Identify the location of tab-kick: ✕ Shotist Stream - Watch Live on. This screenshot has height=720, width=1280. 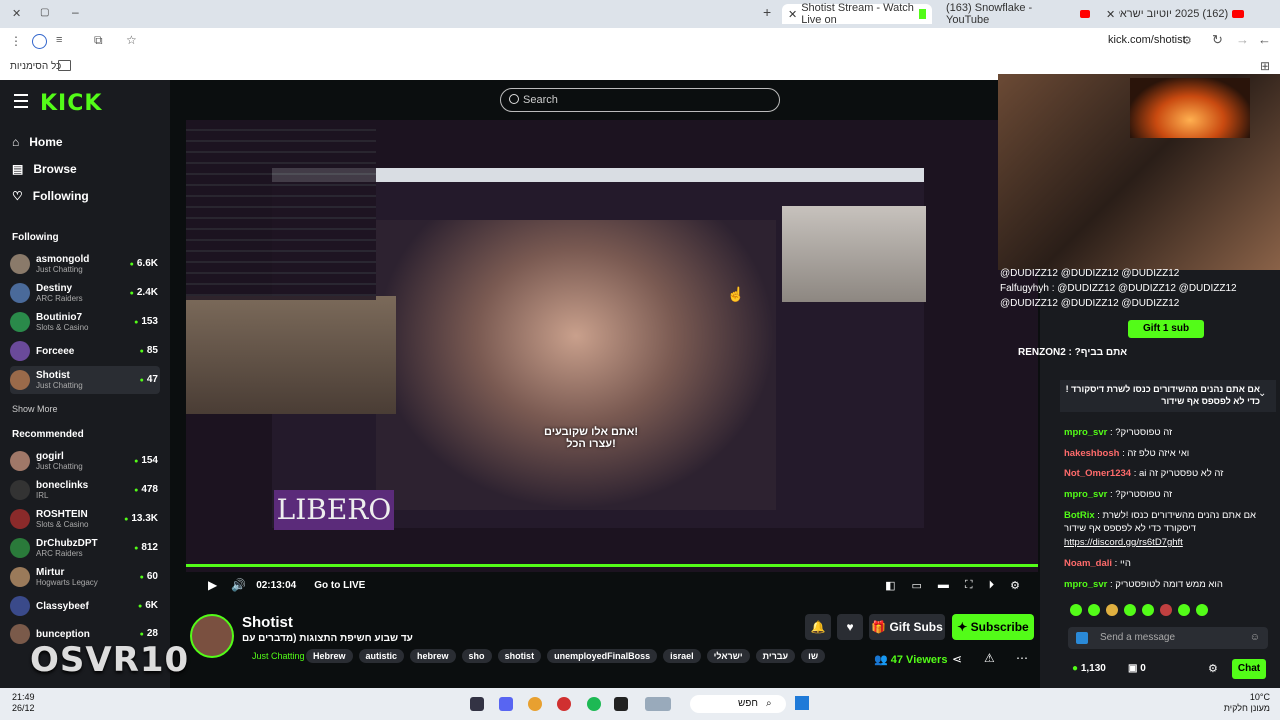
(857, 14).